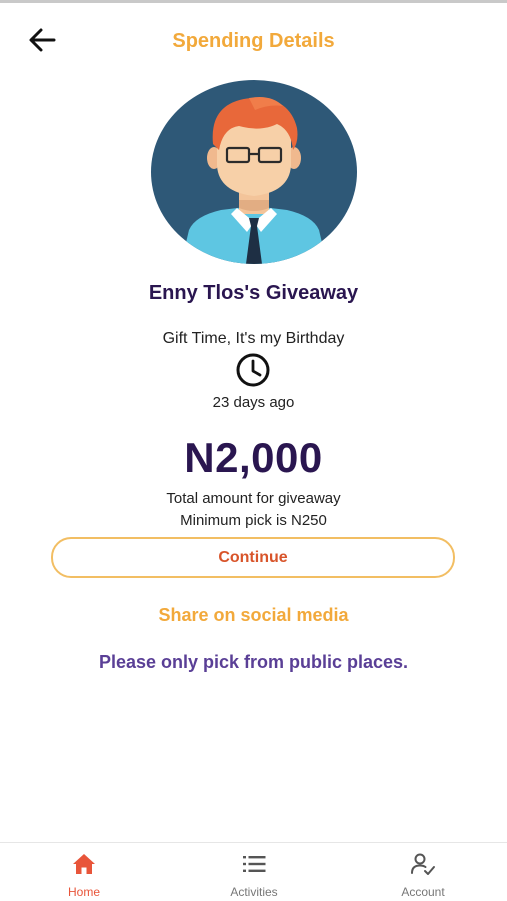 Image resolution: width=507 pixels, height=901 pixels. I want to click on nav-item-home: Home, so click(84, 872).